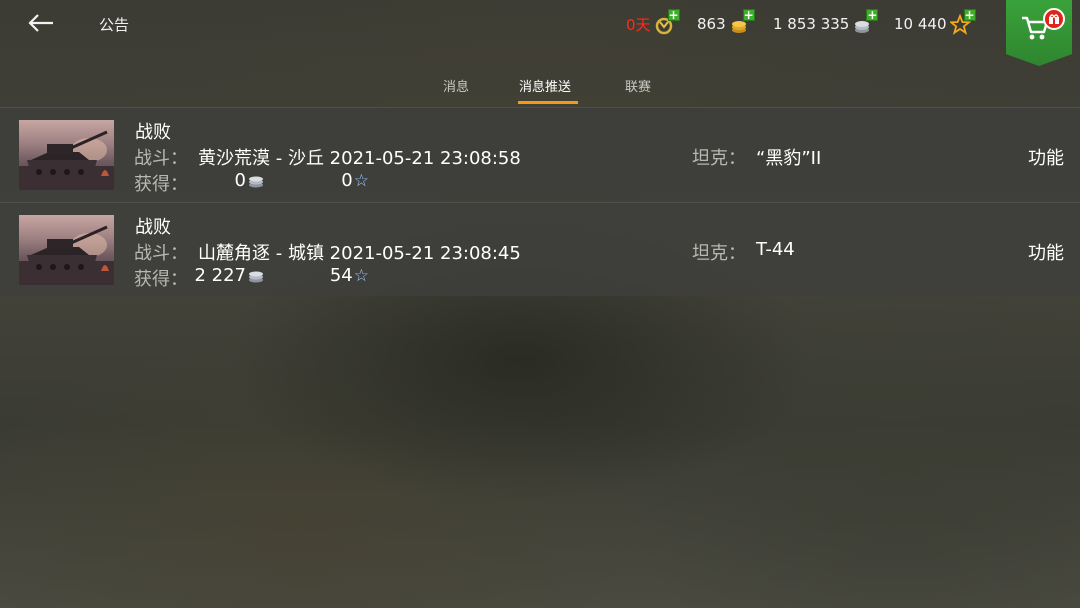  I want to click on tab-bar: 消息 消息推送 联赛, so click(540, 88).